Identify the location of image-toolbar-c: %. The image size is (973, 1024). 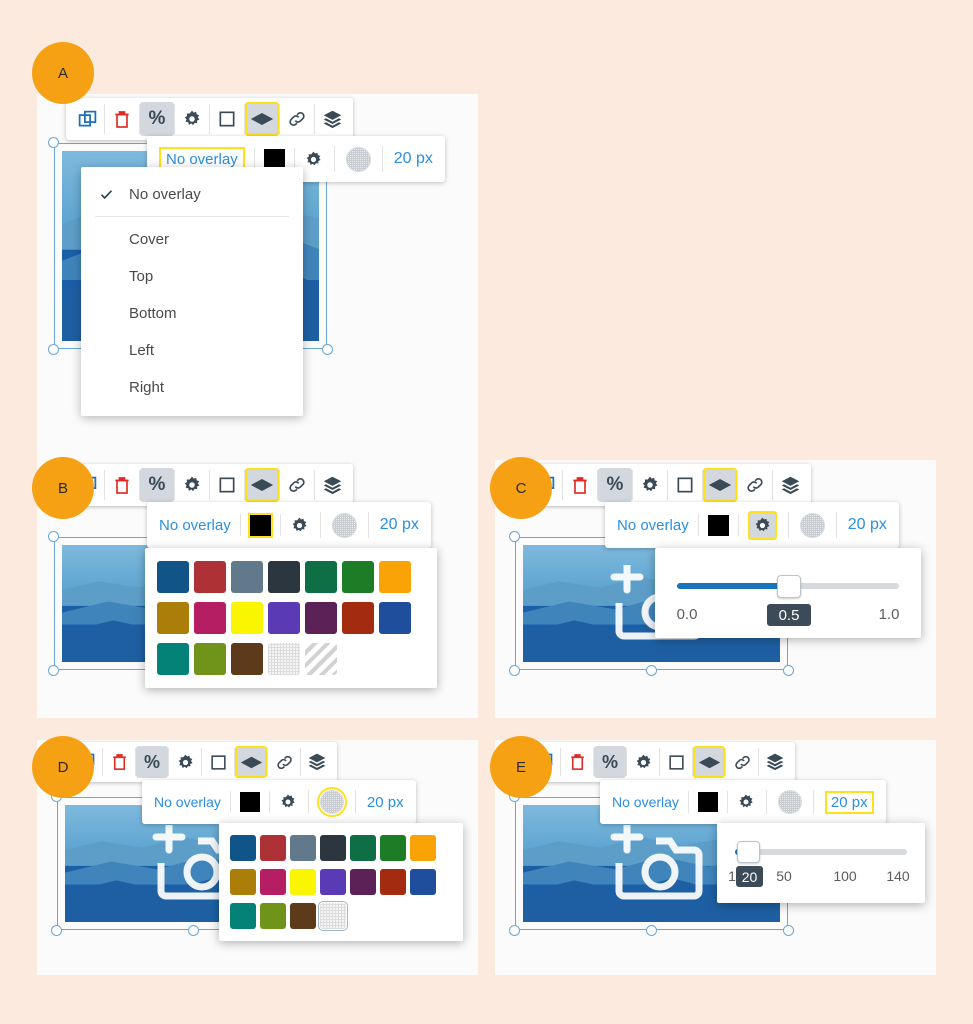
(667, 485).